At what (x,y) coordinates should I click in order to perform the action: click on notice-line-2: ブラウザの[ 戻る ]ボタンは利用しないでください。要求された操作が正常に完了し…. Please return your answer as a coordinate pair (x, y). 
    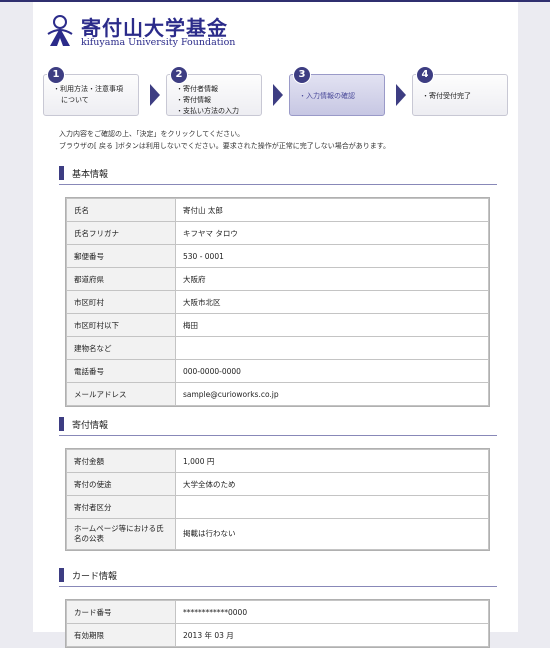
    Looking at the image, I should click on (225, 145).